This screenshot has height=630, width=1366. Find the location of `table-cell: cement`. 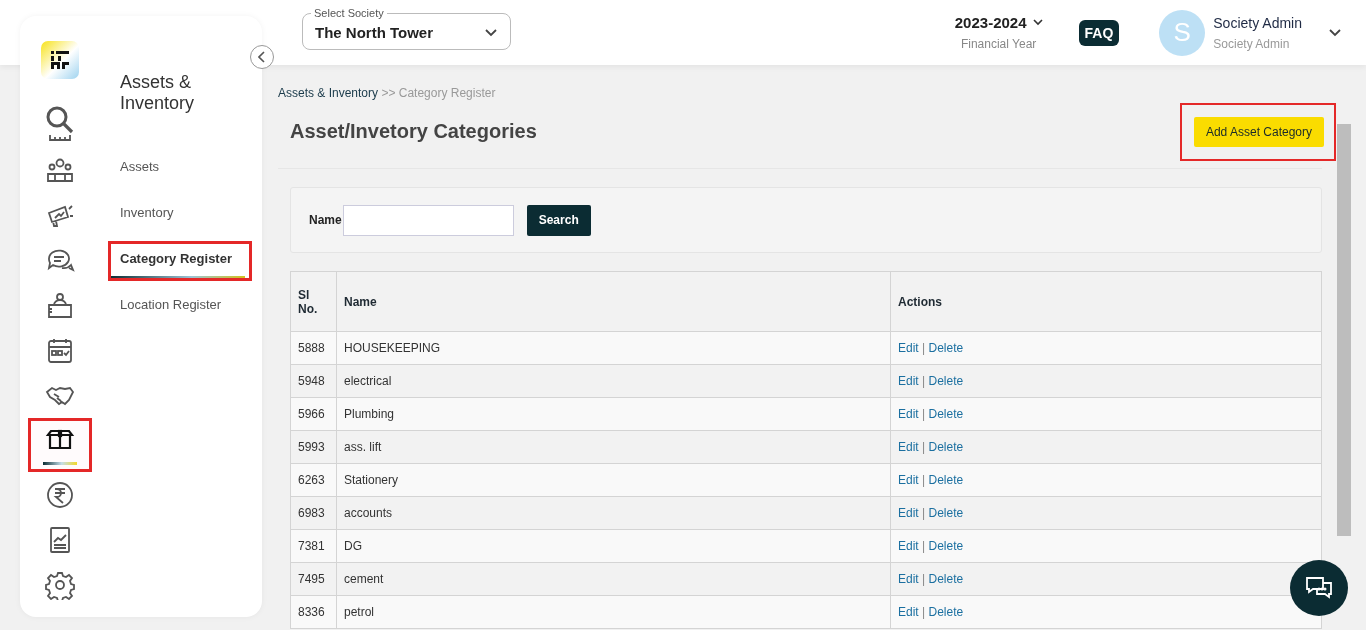

table-cell: cement is located at coordinates (613, 579).